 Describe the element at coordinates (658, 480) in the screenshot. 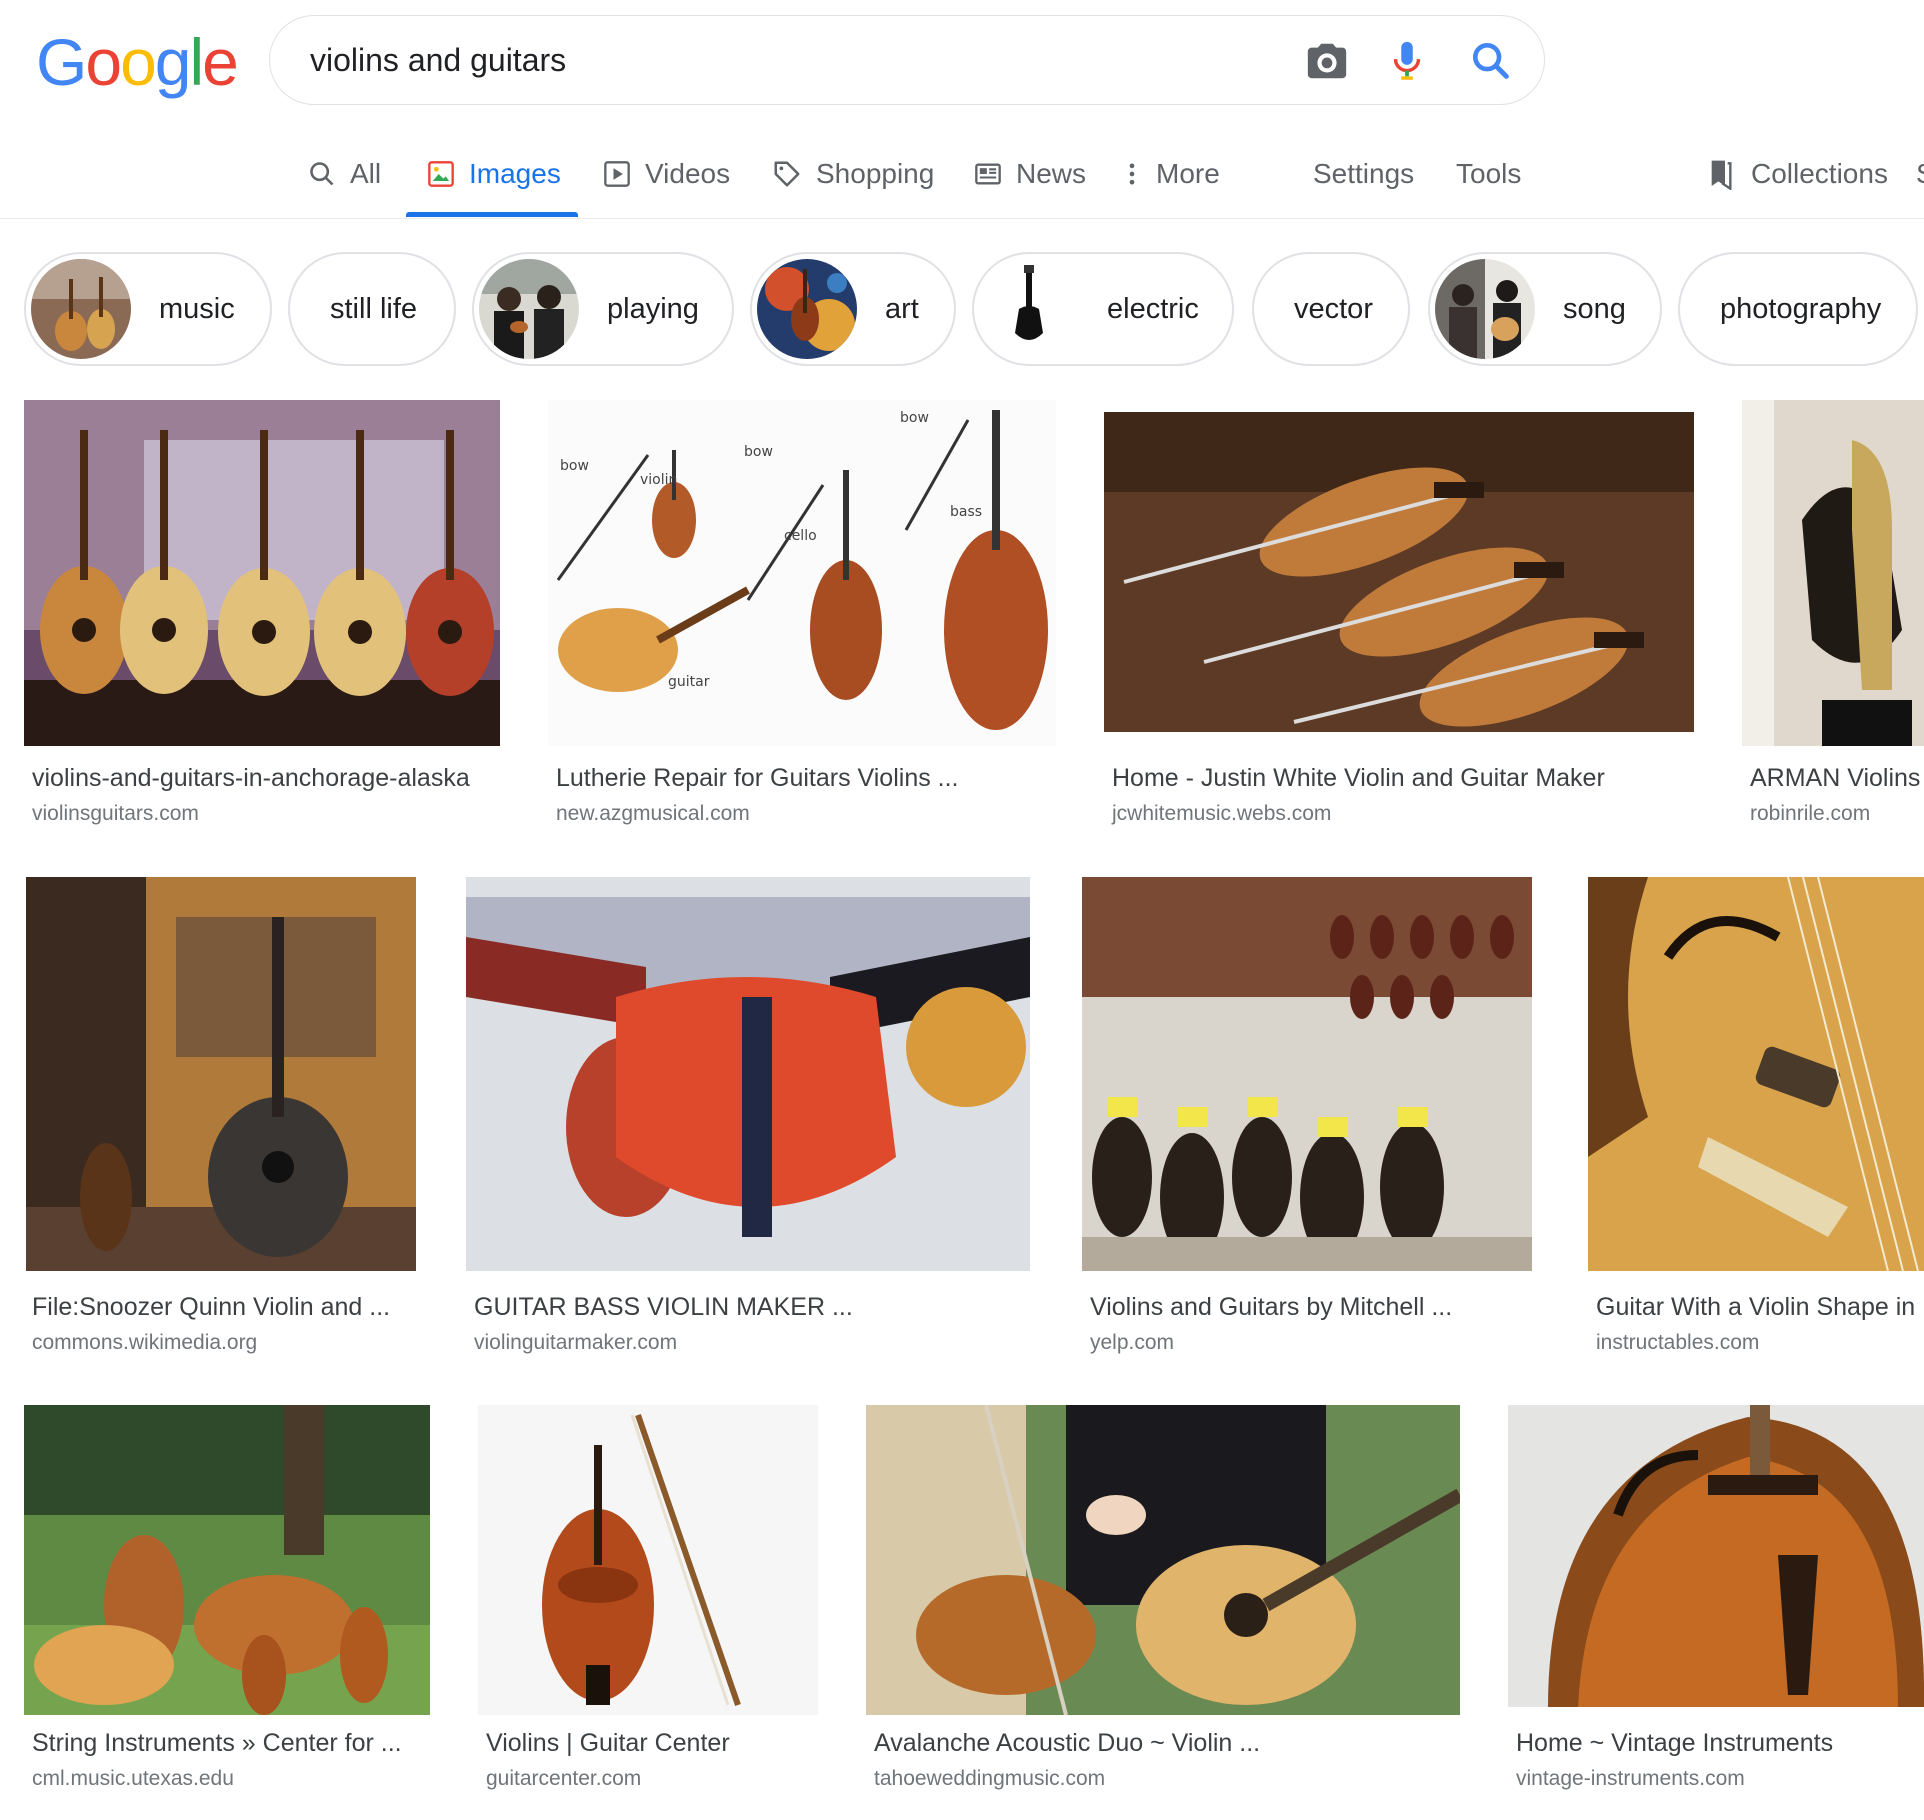

I see `diagram-label: violin` at that location.